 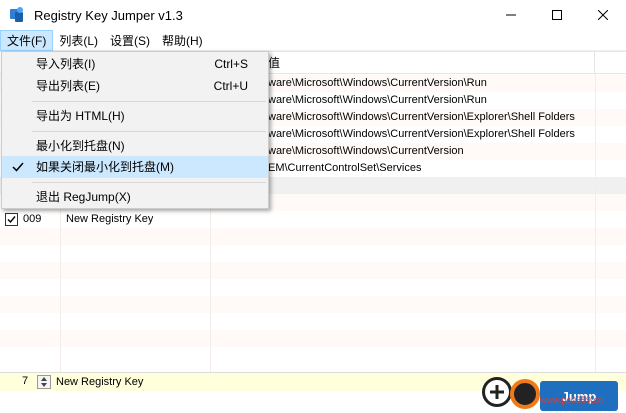 What do you see at coordinates (135, 86) in the screenshot?
I see `menu-export-list: 导出列表(E) Ctrl+U` at bounding box center [135, 86].